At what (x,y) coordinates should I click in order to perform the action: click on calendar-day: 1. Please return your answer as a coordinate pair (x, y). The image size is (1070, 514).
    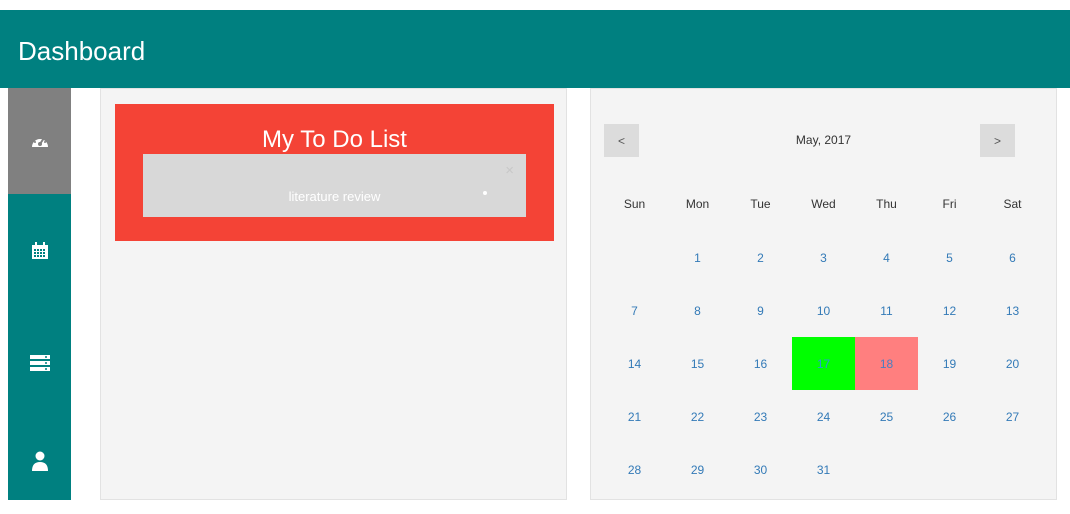
    Looking at the image, I should click on (697, 257).